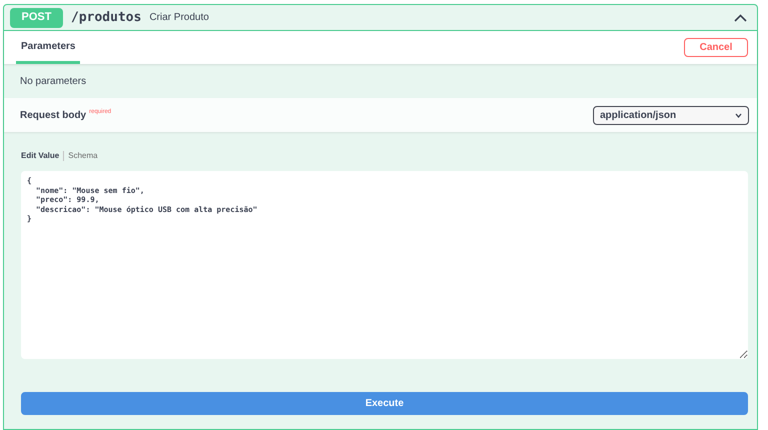 The height and width of the screenshot is (430, 768). I want to click on request-body-label: Request body, so click(53, 115).